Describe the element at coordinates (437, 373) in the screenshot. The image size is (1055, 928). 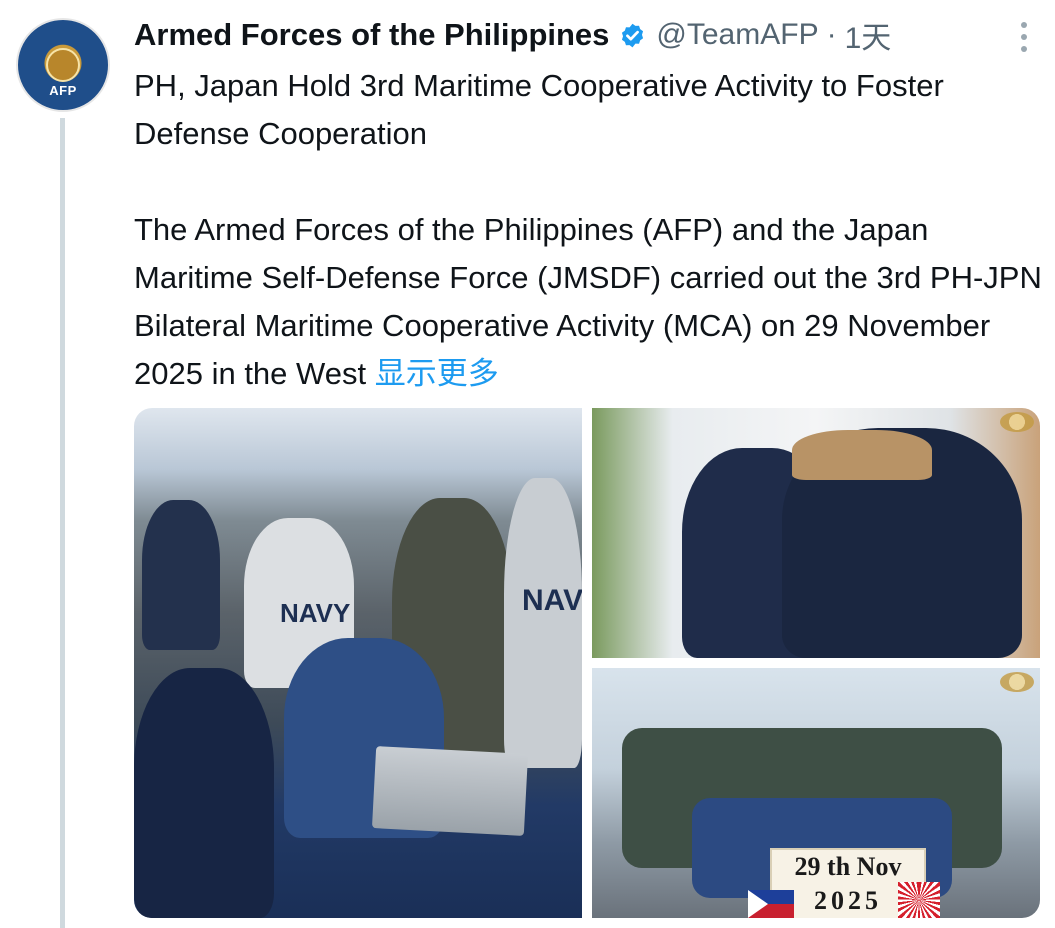
I see `show-more-link: 显示更多` at that location.